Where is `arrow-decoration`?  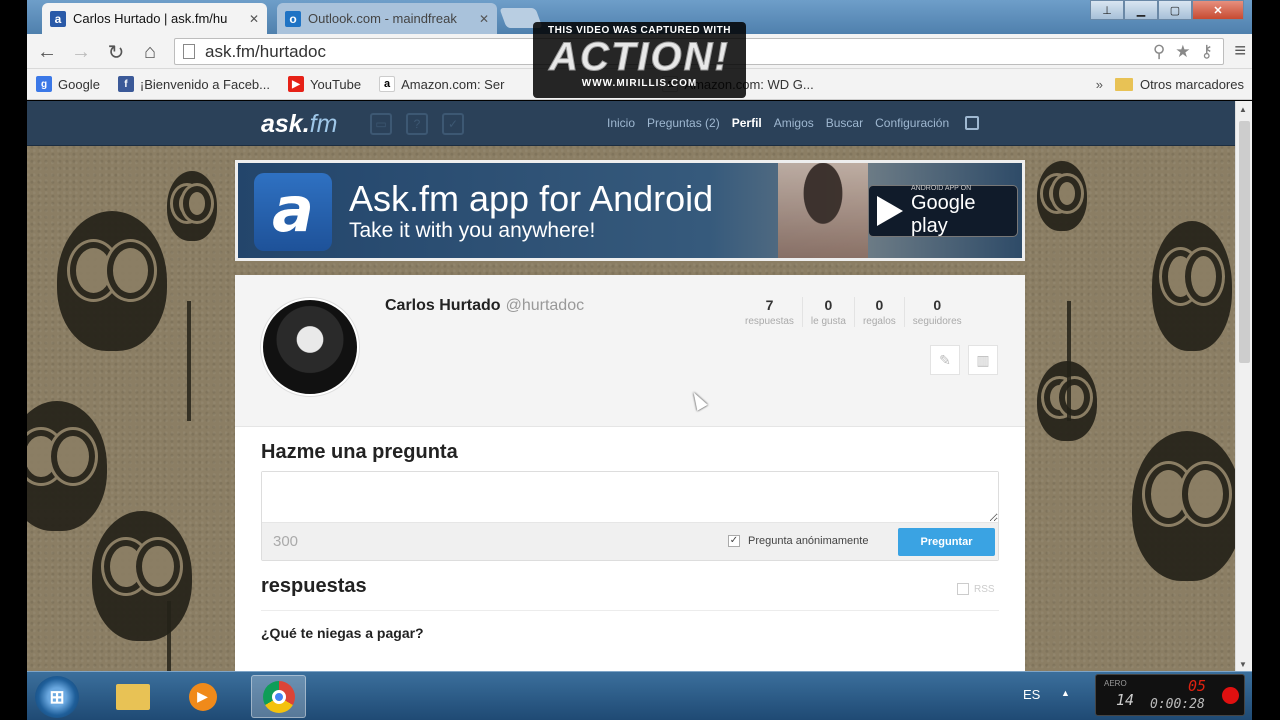 arrow-decoration is located at coordinates (190, 636).